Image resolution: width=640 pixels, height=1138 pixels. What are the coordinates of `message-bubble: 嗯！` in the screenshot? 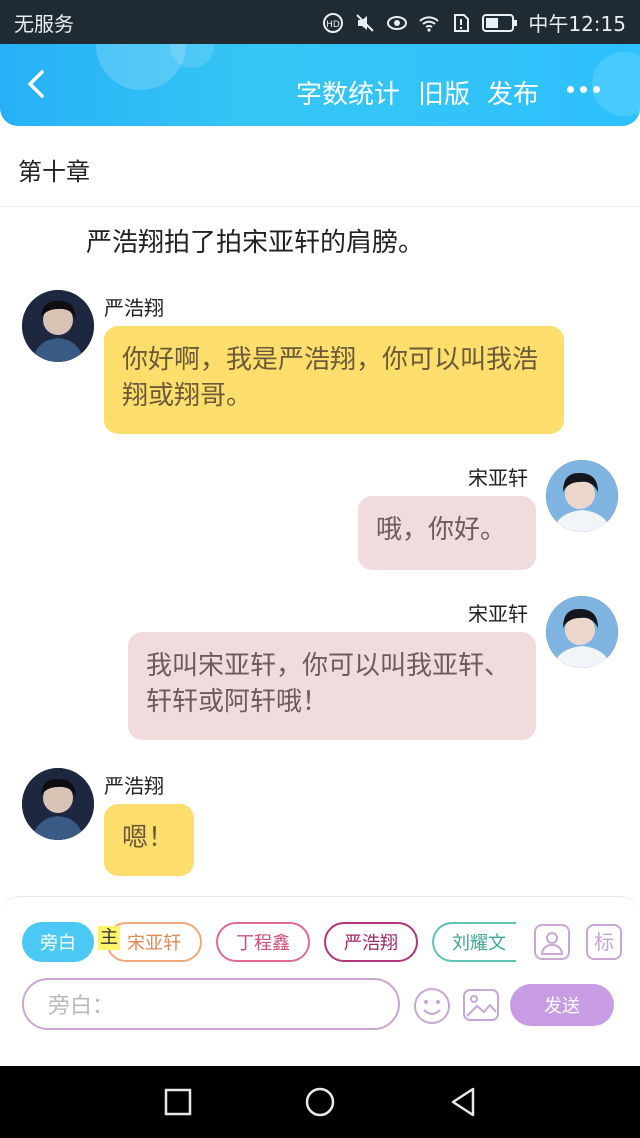 It's located at (149, 840).